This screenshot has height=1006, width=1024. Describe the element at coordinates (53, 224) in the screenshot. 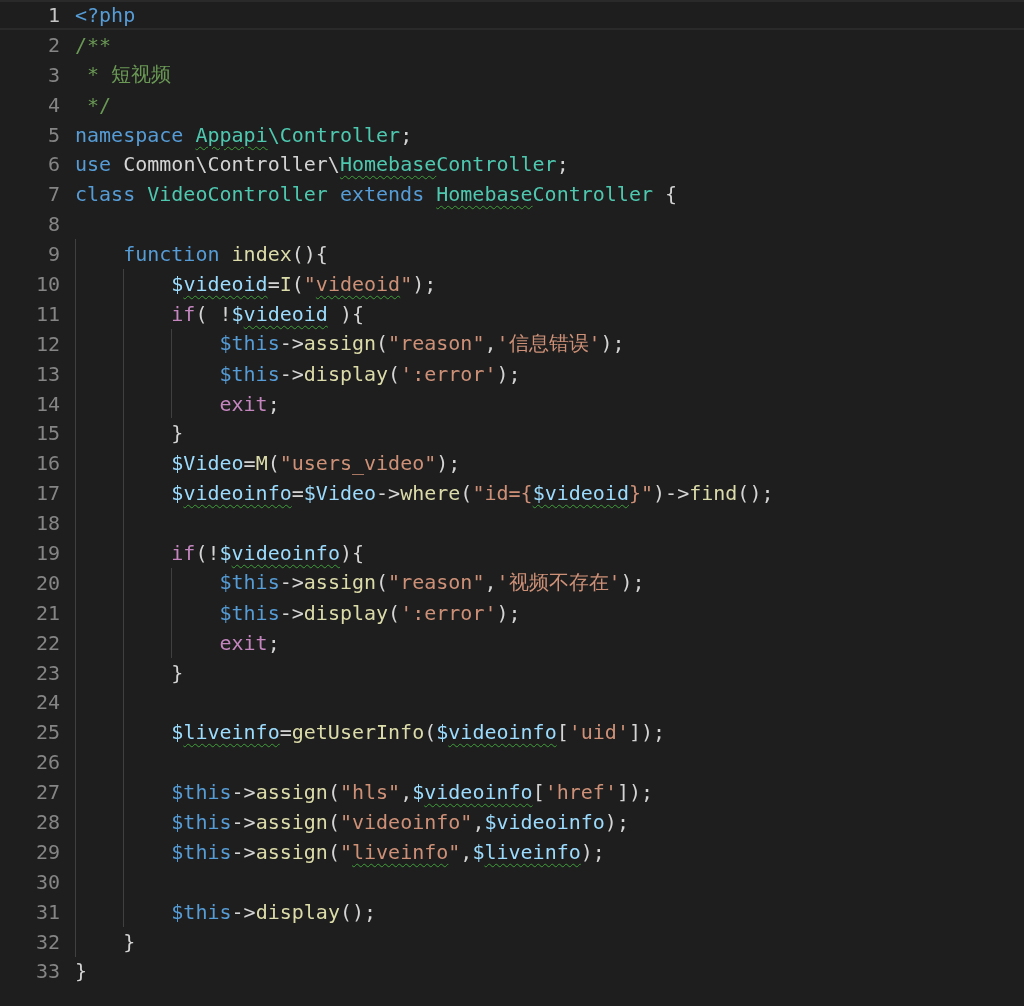

I see `line-number: 8` at that location.